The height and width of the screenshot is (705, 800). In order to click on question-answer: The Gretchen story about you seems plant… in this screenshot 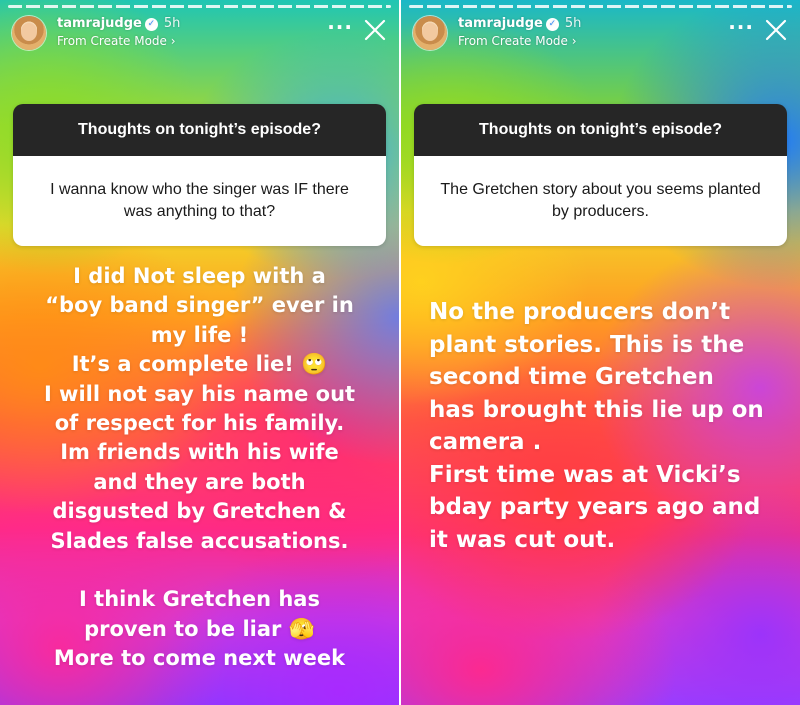, I will do `click(600, 201)`.